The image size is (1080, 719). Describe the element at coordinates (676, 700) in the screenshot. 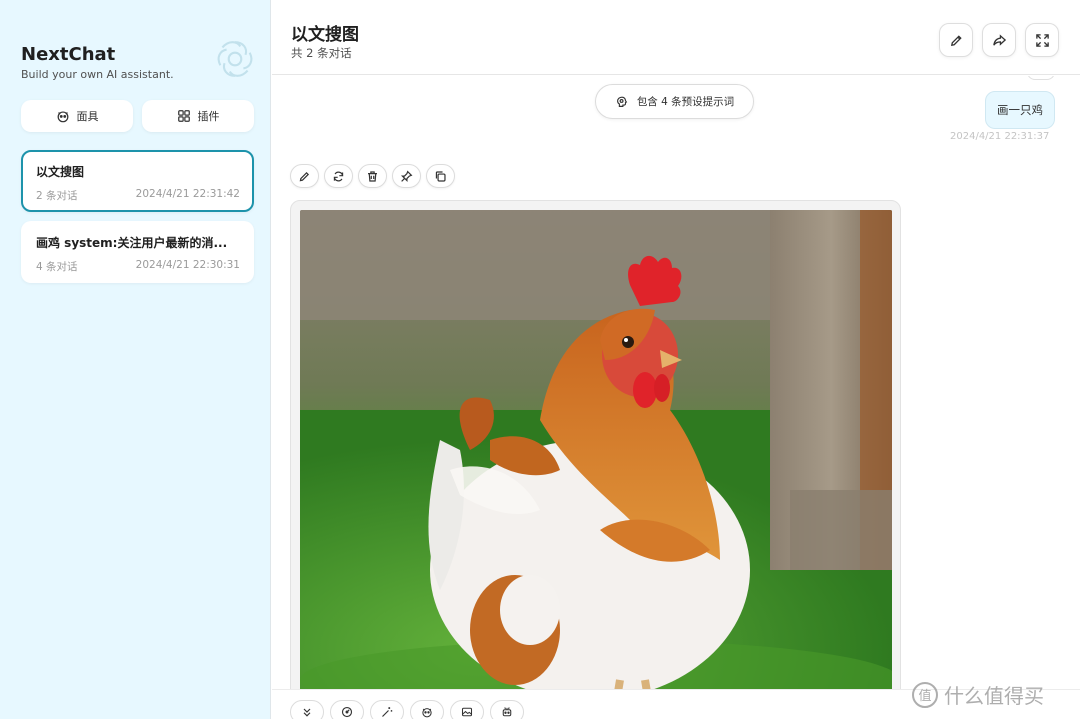

I see `chat-input-toolbar: 值 什么值得买` at that location.